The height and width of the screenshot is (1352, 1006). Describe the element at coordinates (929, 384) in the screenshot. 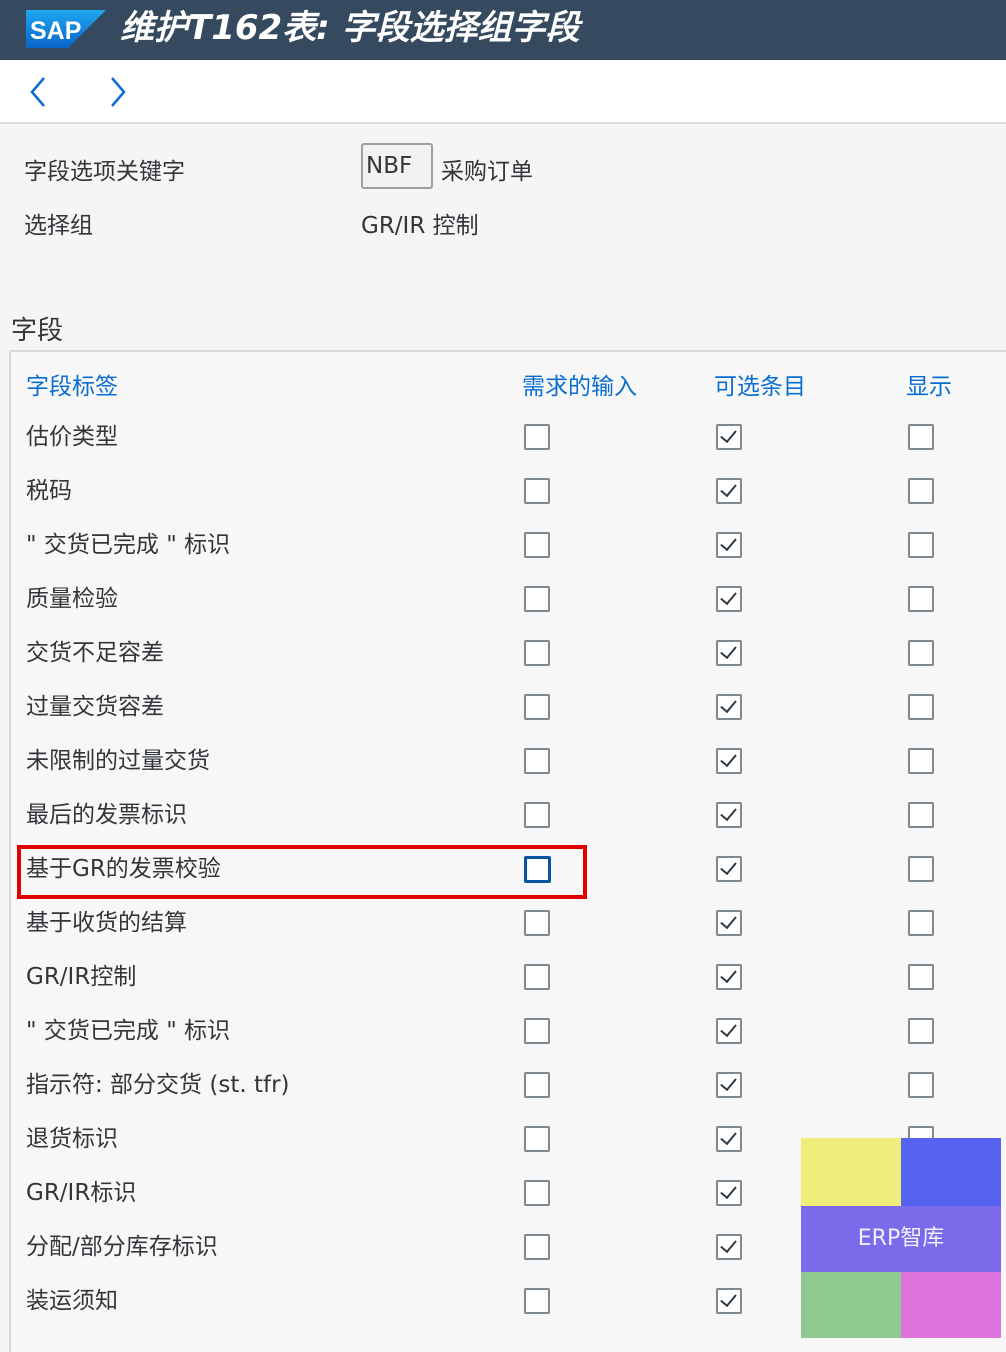

I see `column-header-display: 显示` at that location.